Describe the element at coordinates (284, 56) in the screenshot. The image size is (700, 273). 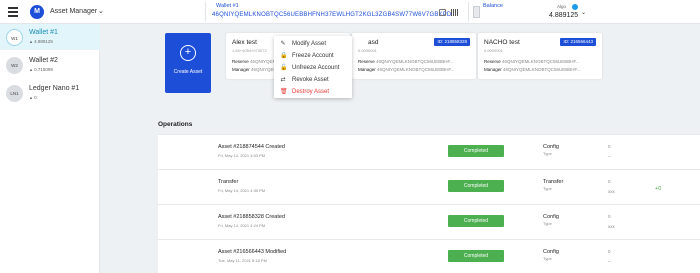
I see `lock-icon: 🔒` at that location.